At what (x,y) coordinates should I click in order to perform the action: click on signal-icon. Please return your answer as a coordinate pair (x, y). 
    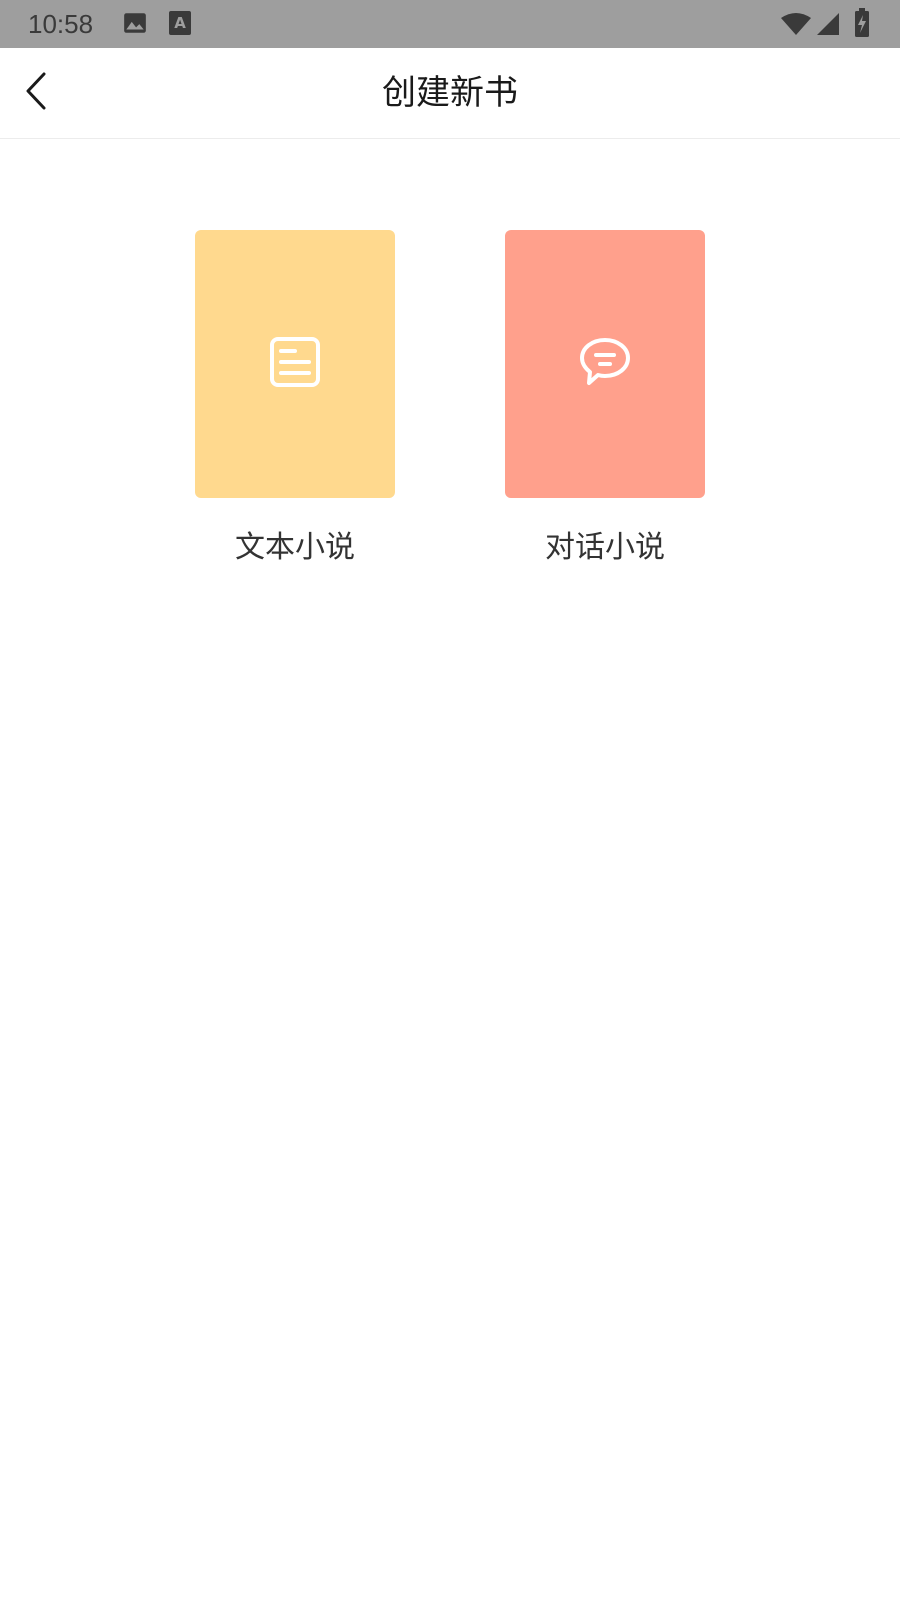
    Looking at the image, I should click on (828, 26).